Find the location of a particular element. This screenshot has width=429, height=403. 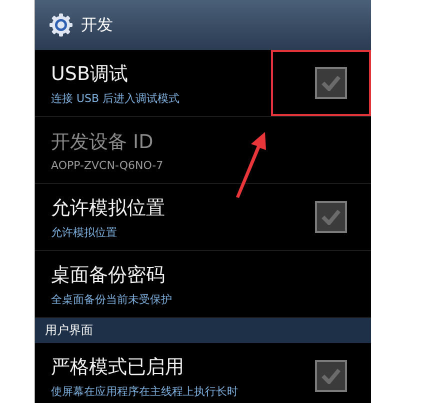

setting-summary: 允许模拟位置 is located at coordinates (84, 232).